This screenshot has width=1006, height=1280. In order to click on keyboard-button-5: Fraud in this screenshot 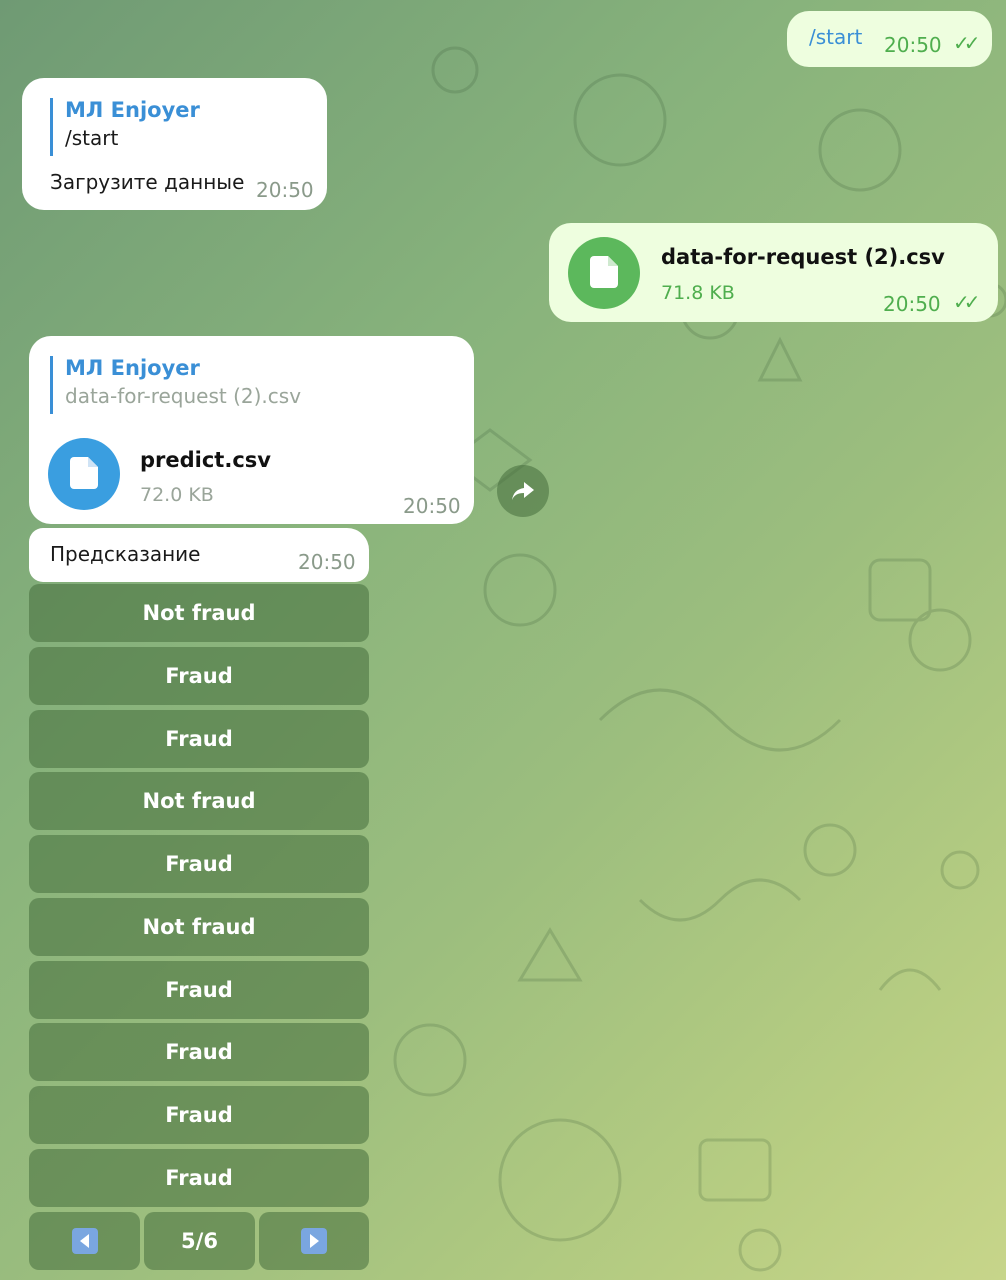, I will do `click(199, 864)`.